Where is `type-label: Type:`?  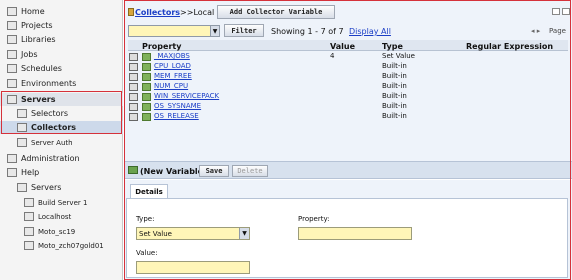
type-label: Type: is located at coordinates (145, 219).